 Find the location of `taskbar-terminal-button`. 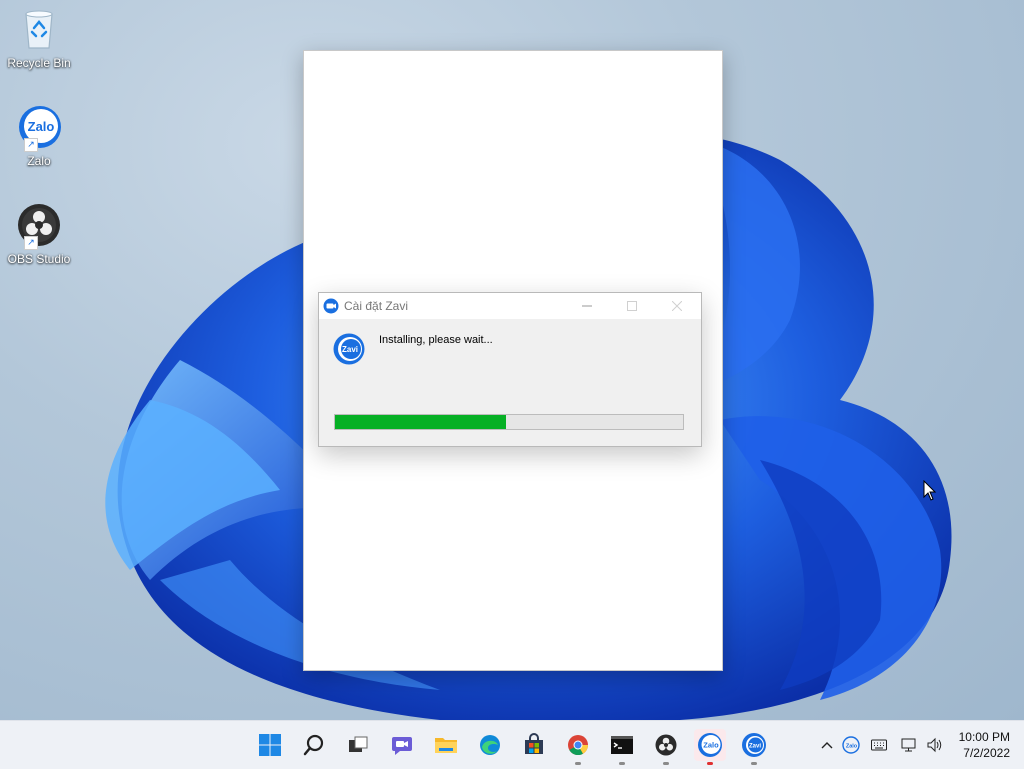

taskbar-terminal-button is located at coordinates (622, 747).